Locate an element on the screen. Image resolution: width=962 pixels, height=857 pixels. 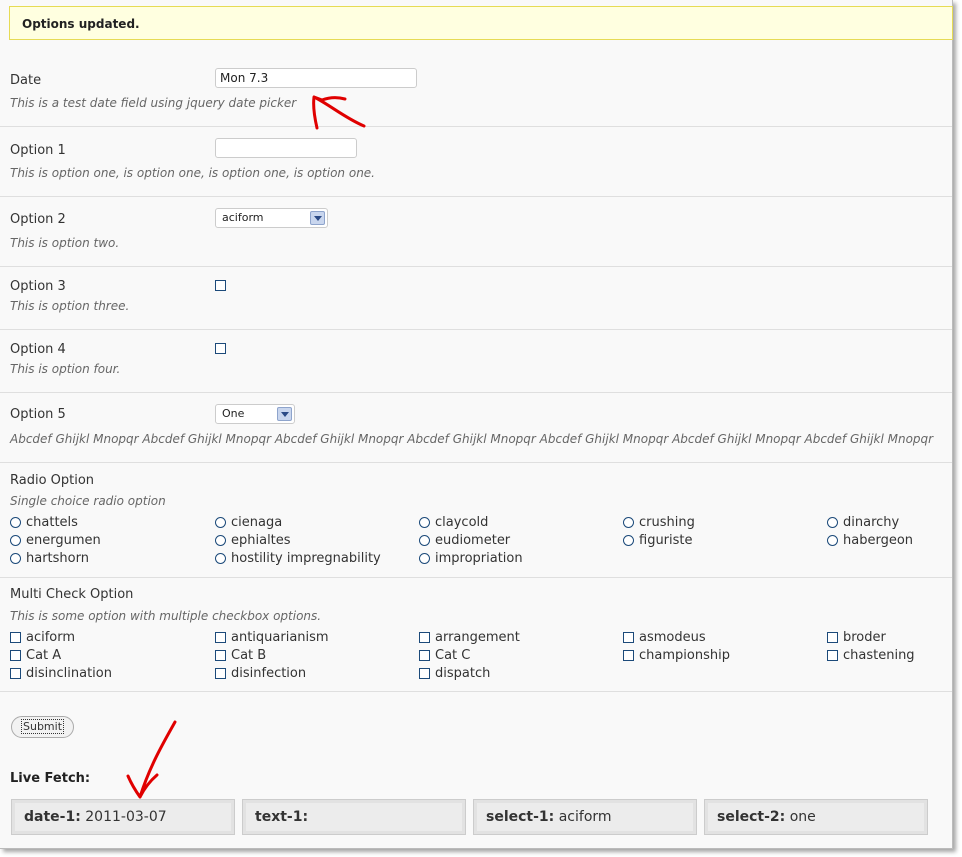
submit-button: Submit is located at coordinates (42, 727).